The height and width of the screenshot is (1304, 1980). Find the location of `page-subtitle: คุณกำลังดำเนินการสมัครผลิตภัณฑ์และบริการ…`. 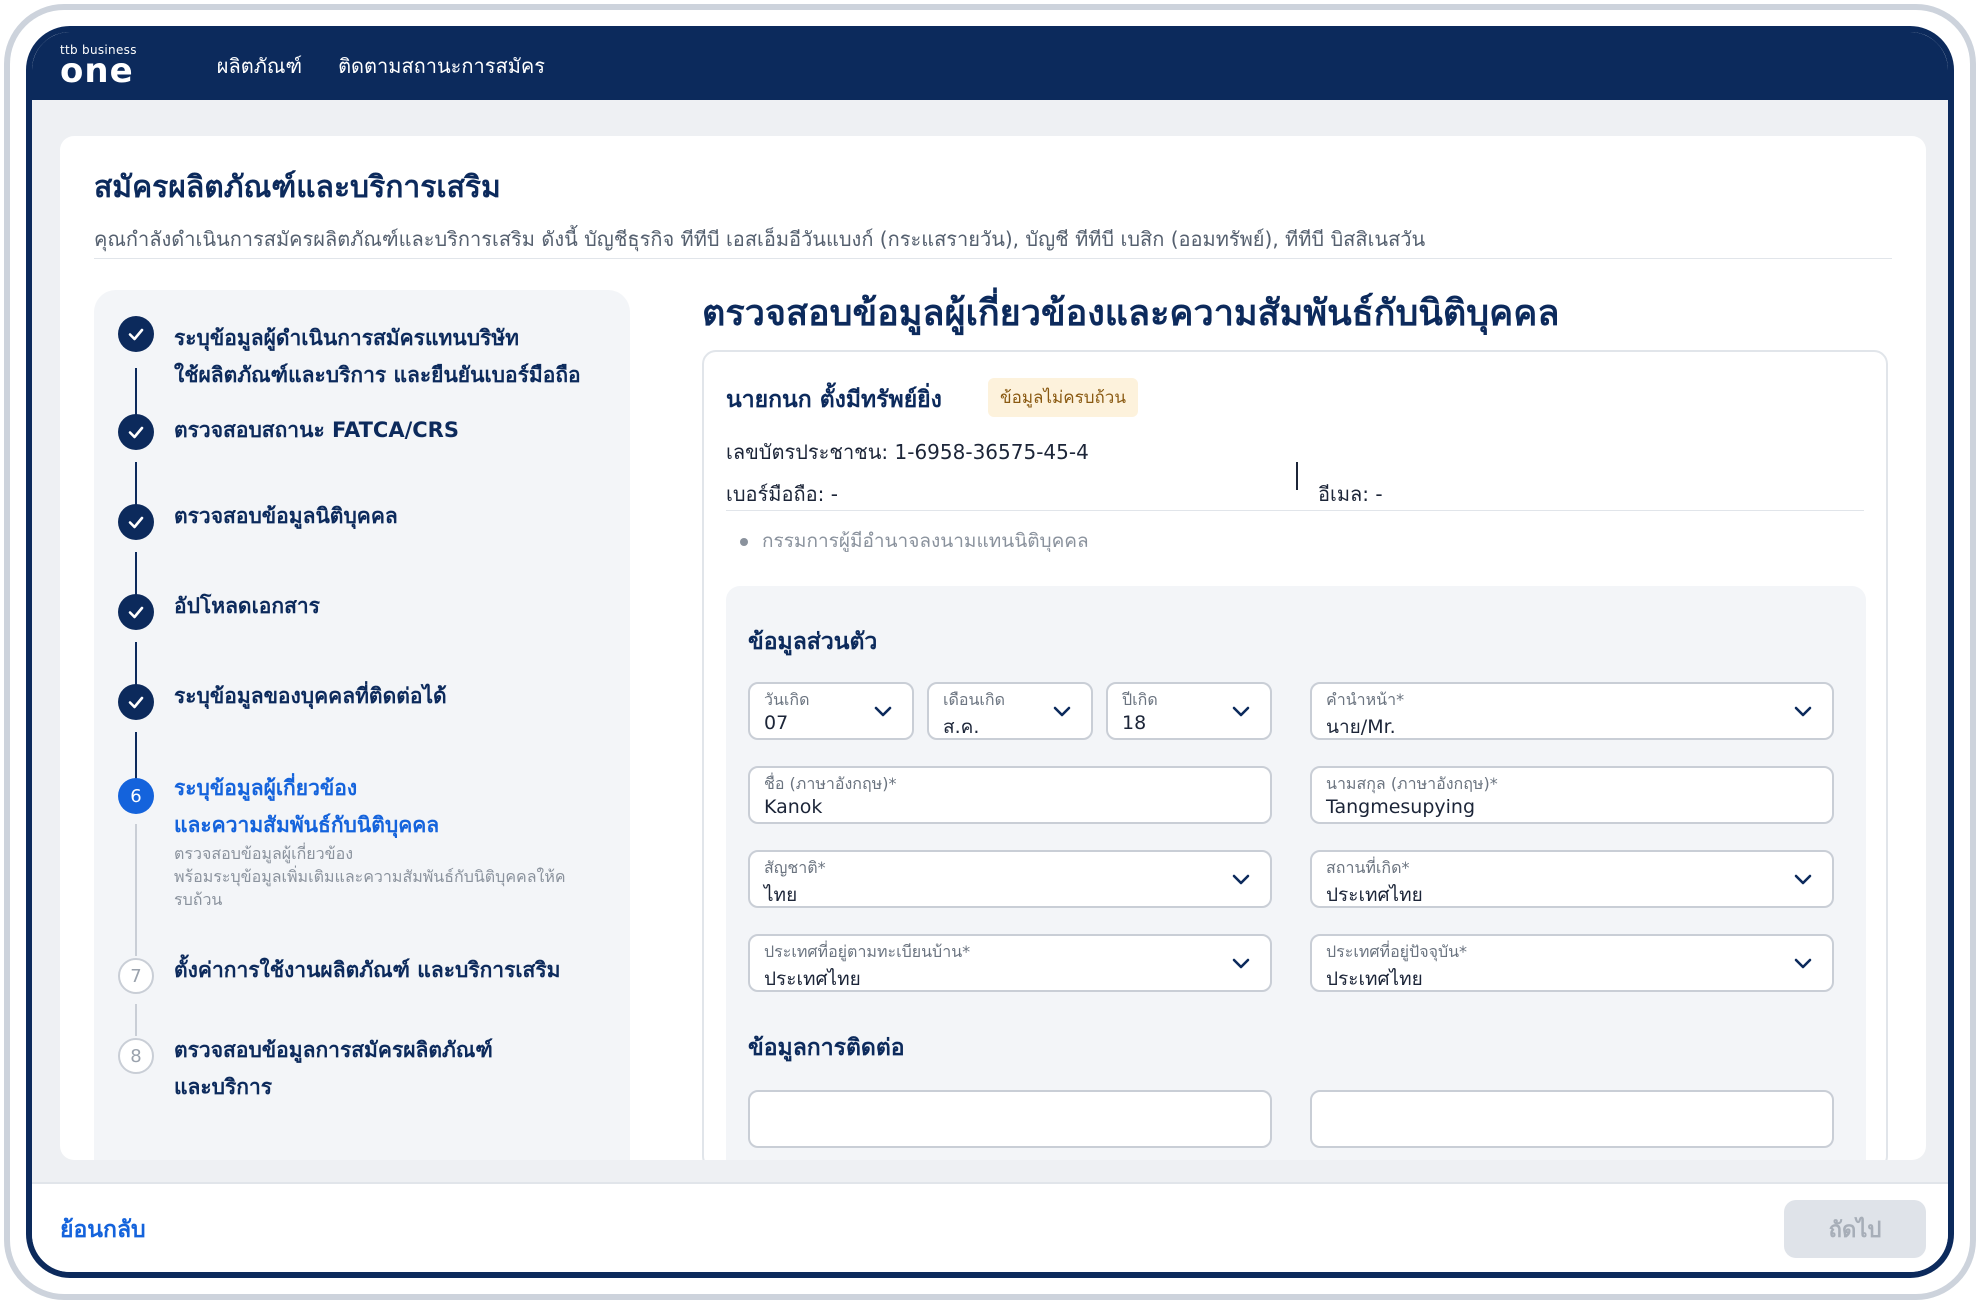

page-subtitle: คุณกำลังดำเนินการสมัครผลิตภัณฑ์และบริการ… is located at coordinates (760, 239).